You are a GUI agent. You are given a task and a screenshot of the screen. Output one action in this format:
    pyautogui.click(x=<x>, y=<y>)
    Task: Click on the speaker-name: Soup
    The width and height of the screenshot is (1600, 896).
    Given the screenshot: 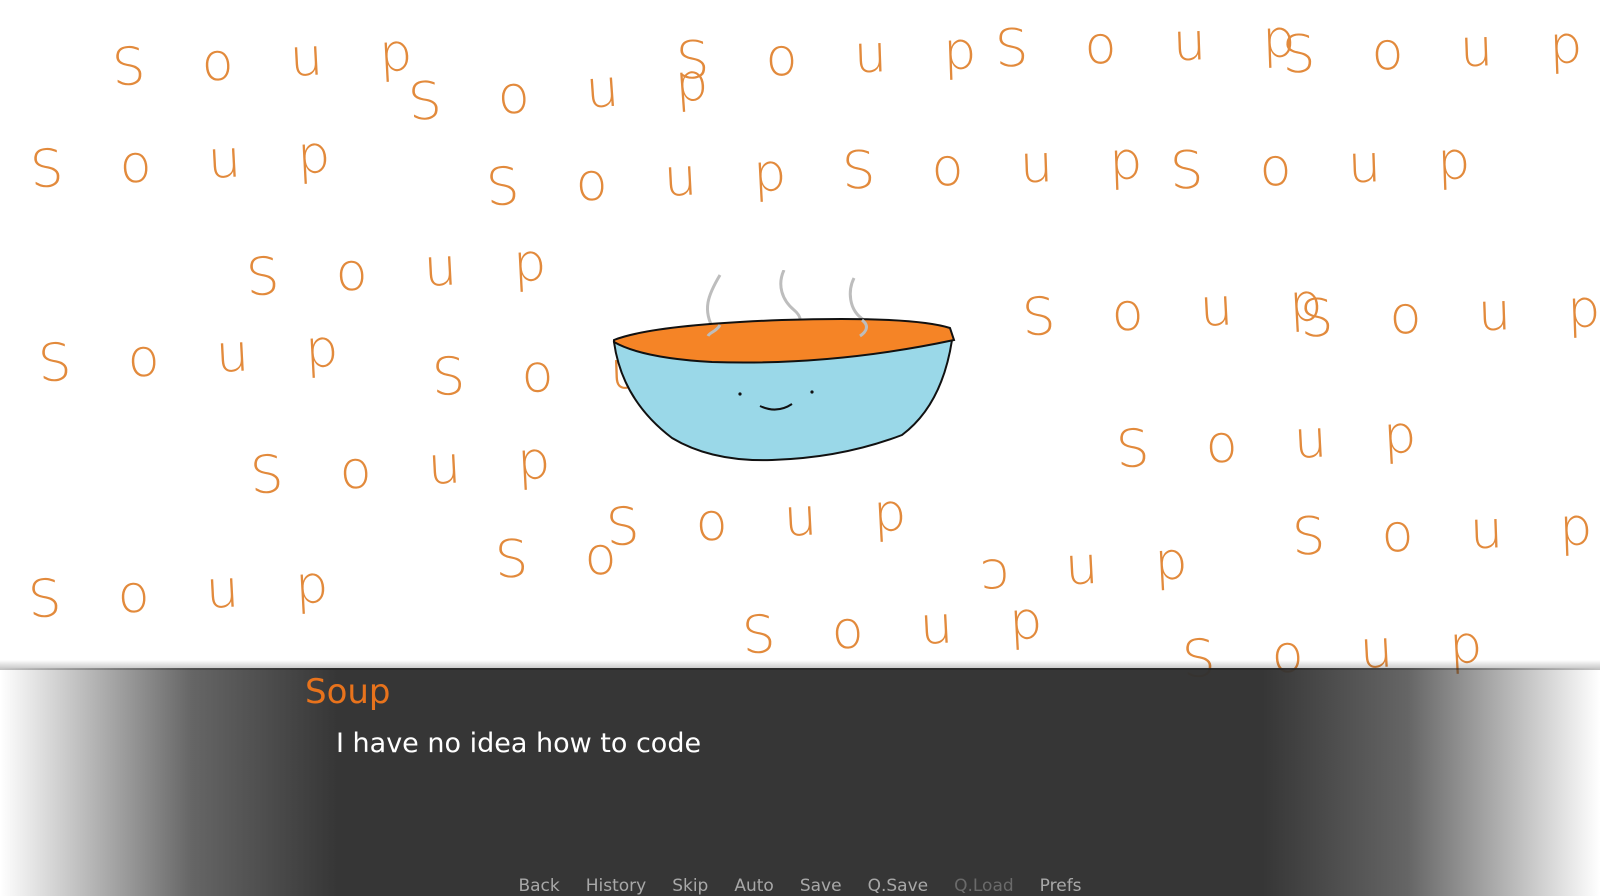 What is the action you would take?
    pyautogui.click(x=348, y=692)
    